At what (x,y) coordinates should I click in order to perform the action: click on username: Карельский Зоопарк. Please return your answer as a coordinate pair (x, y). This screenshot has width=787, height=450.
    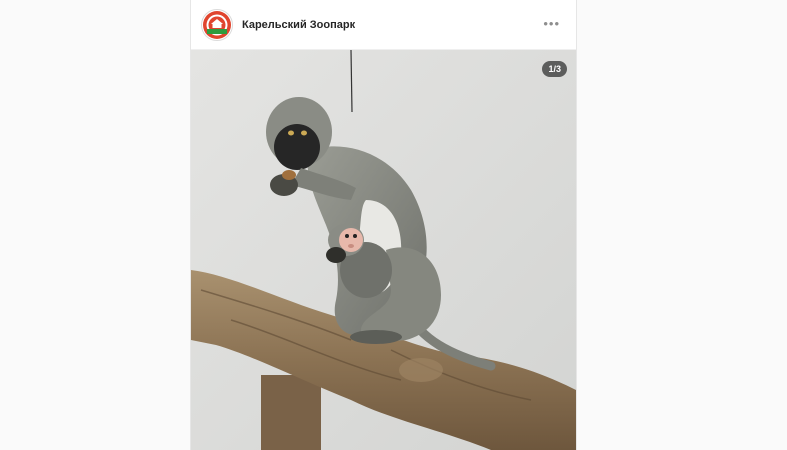
    Looking at the image, I should click on (298, 25).